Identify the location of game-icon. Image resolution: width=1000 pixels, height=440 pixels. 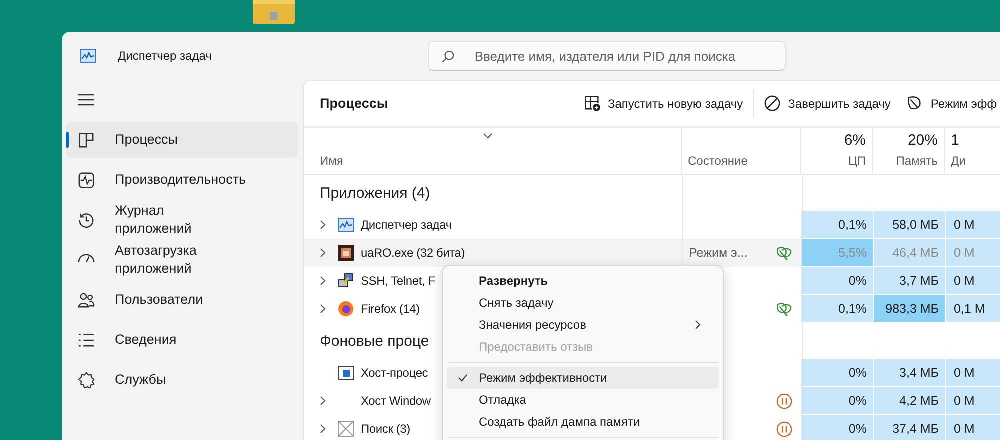
(346, 253).